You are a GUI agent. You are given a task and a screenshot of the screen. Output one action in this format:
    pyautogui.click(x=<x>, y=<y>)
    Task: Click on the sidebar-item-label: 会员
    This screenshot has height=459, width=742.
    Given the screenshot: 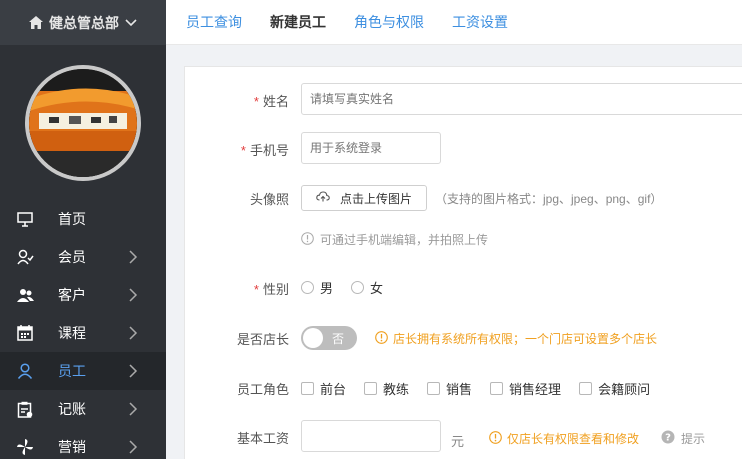 What is the action you would take?
    pyautogui.click(x=72, y=257)
    